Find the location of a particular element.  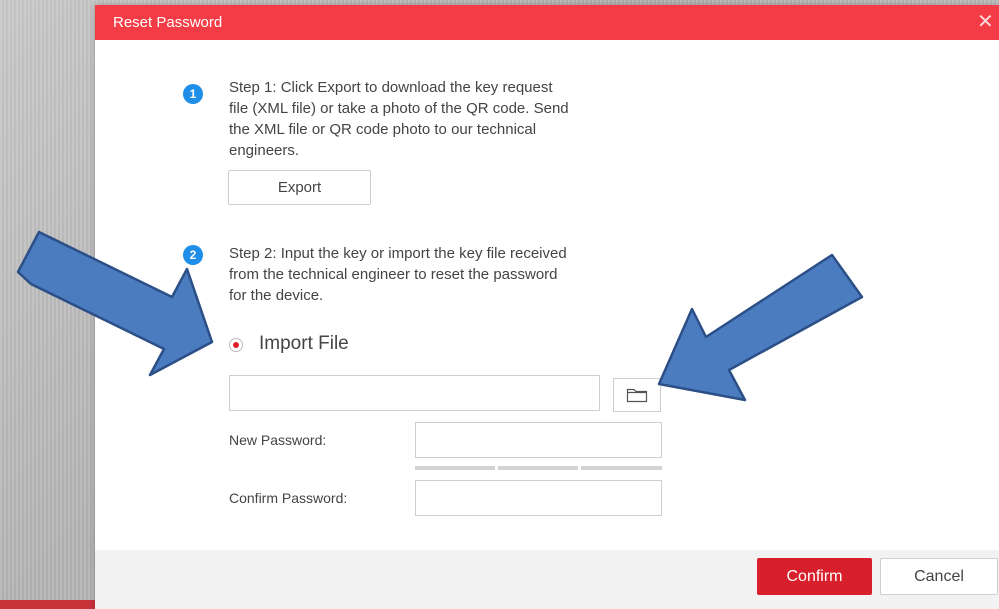

background-accent is located at coordinates (47, 604).